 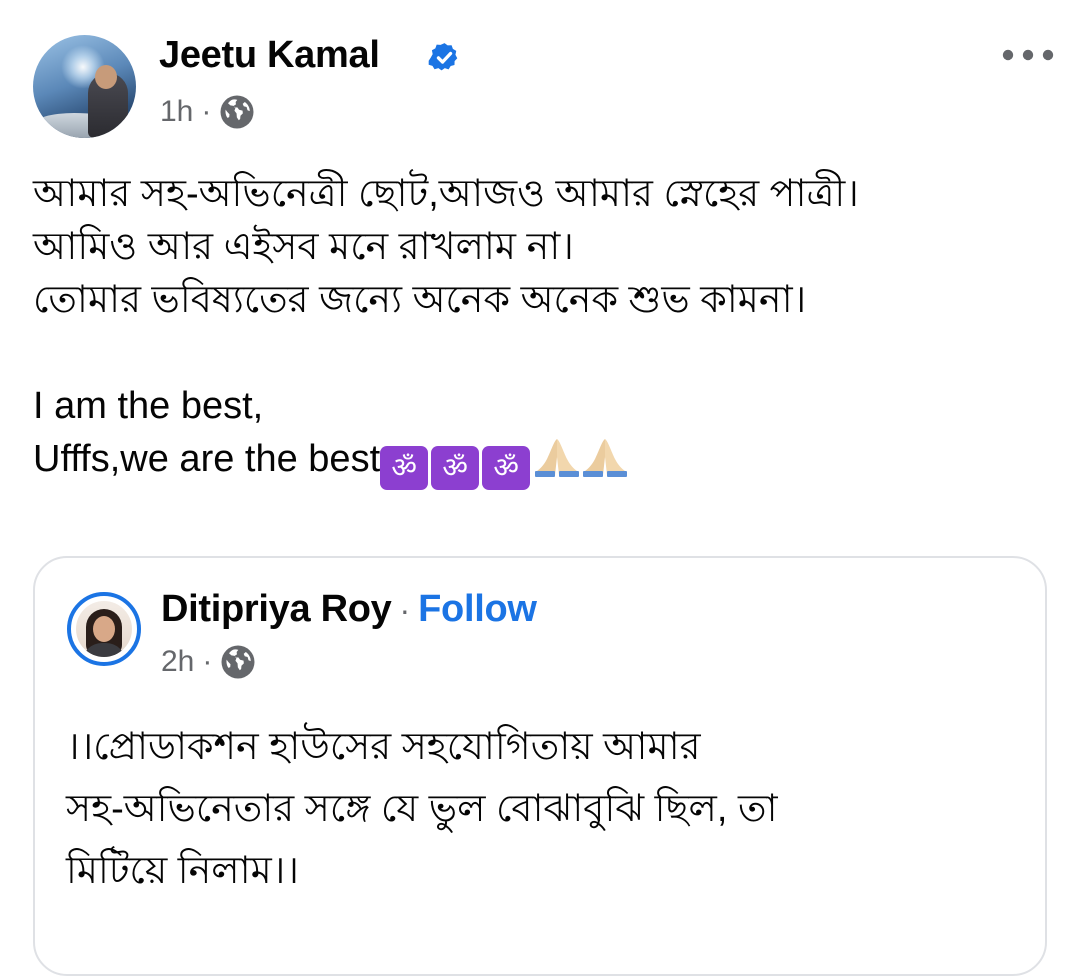 I want to click on shared-meta: 2h ·, so click(x=208, y=662).